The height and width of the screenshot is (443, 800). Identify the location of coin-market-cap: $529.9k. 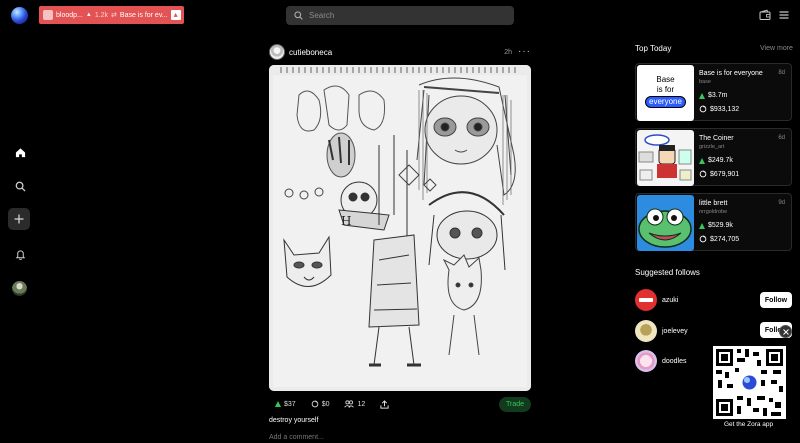
(720, 225).